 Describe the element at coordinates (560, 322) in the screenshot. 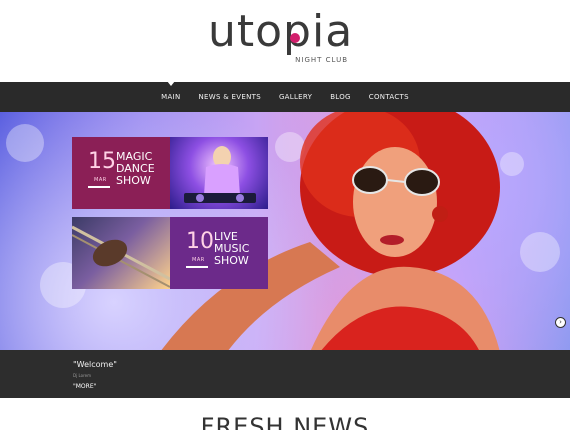

I see `chevron-right-icon: ›` at that location.